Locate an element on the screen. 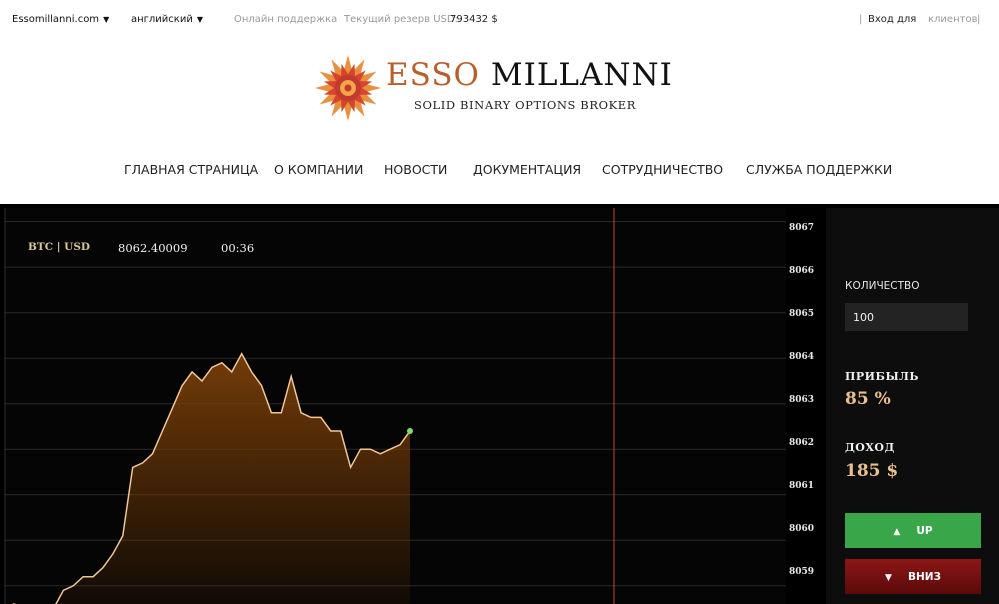 The width and height of the screenshot is (999, 604). profit-value: 85 % is located at coordinates (868, 399).